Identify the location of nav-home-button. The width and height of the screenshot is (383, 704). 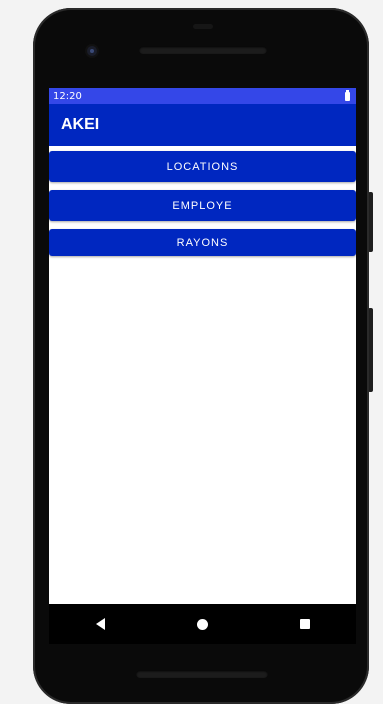
(202, 624).